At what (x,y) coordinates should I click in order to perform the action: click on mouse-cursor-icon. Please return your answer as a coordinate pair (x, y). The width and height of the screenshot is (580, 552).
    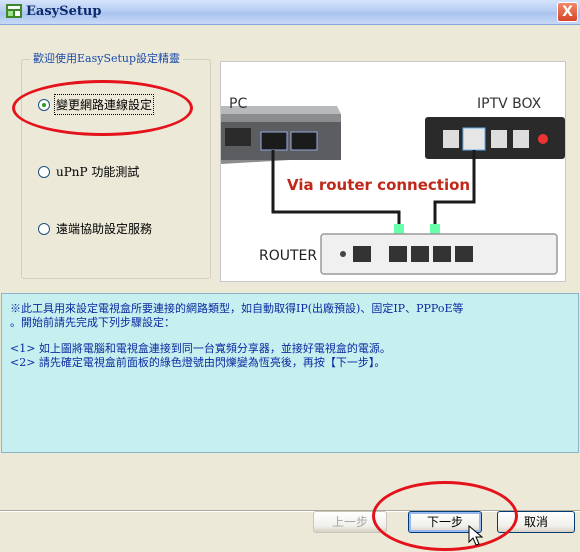
    Looking at the image, I should click on (476, 535).